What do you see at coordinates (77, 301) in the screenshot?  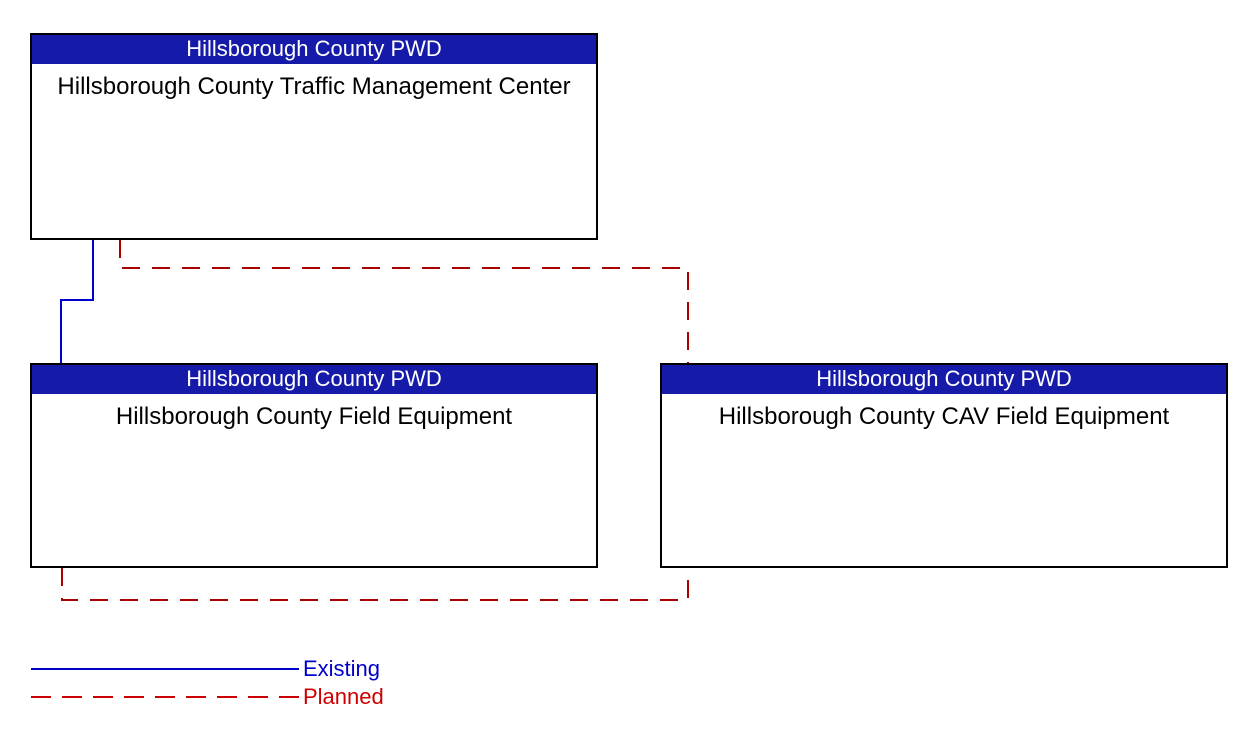 I see `flow-line-tmc-to-field` at bounding box center [77, 301].